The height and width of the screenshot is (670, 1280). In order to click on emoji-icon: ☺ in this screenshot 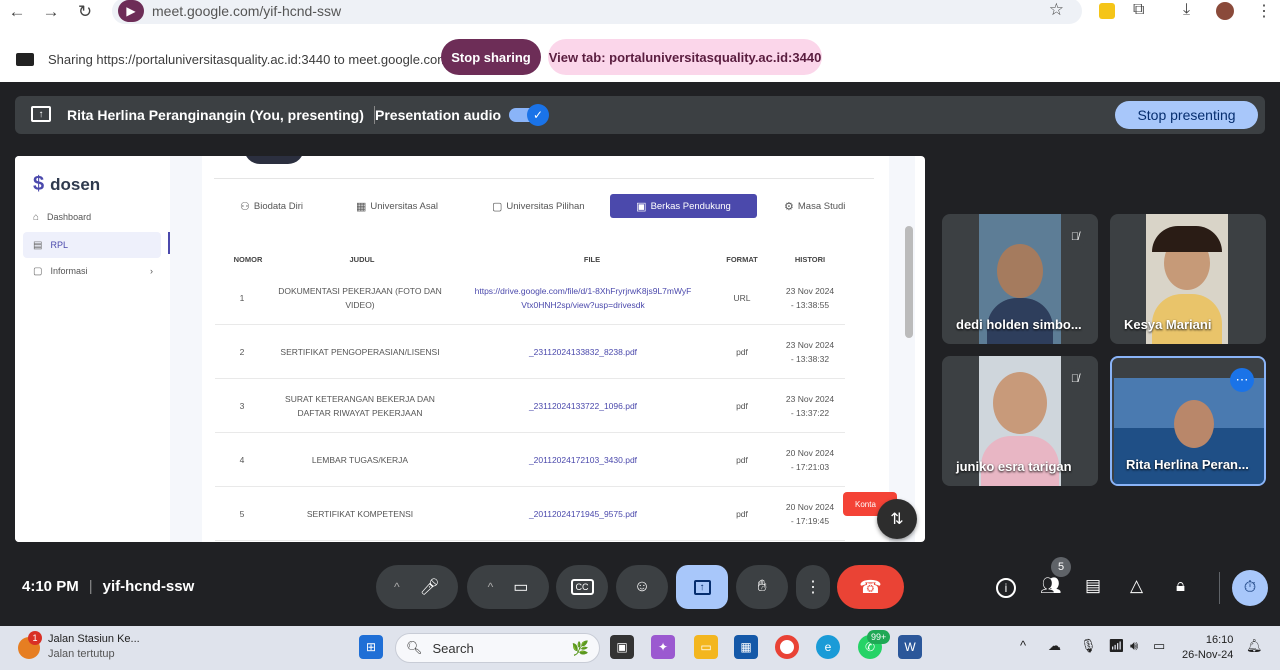, I will do `click(642, 586)`.